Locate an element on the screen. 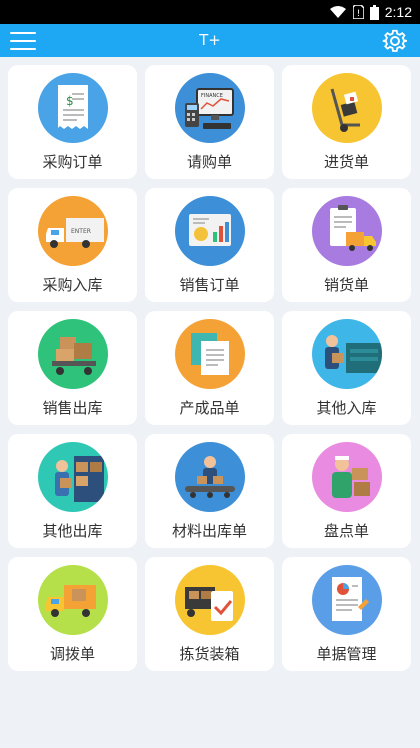  tile-purchase-order: $ 采购订单 is located at coordinates (72, 122).